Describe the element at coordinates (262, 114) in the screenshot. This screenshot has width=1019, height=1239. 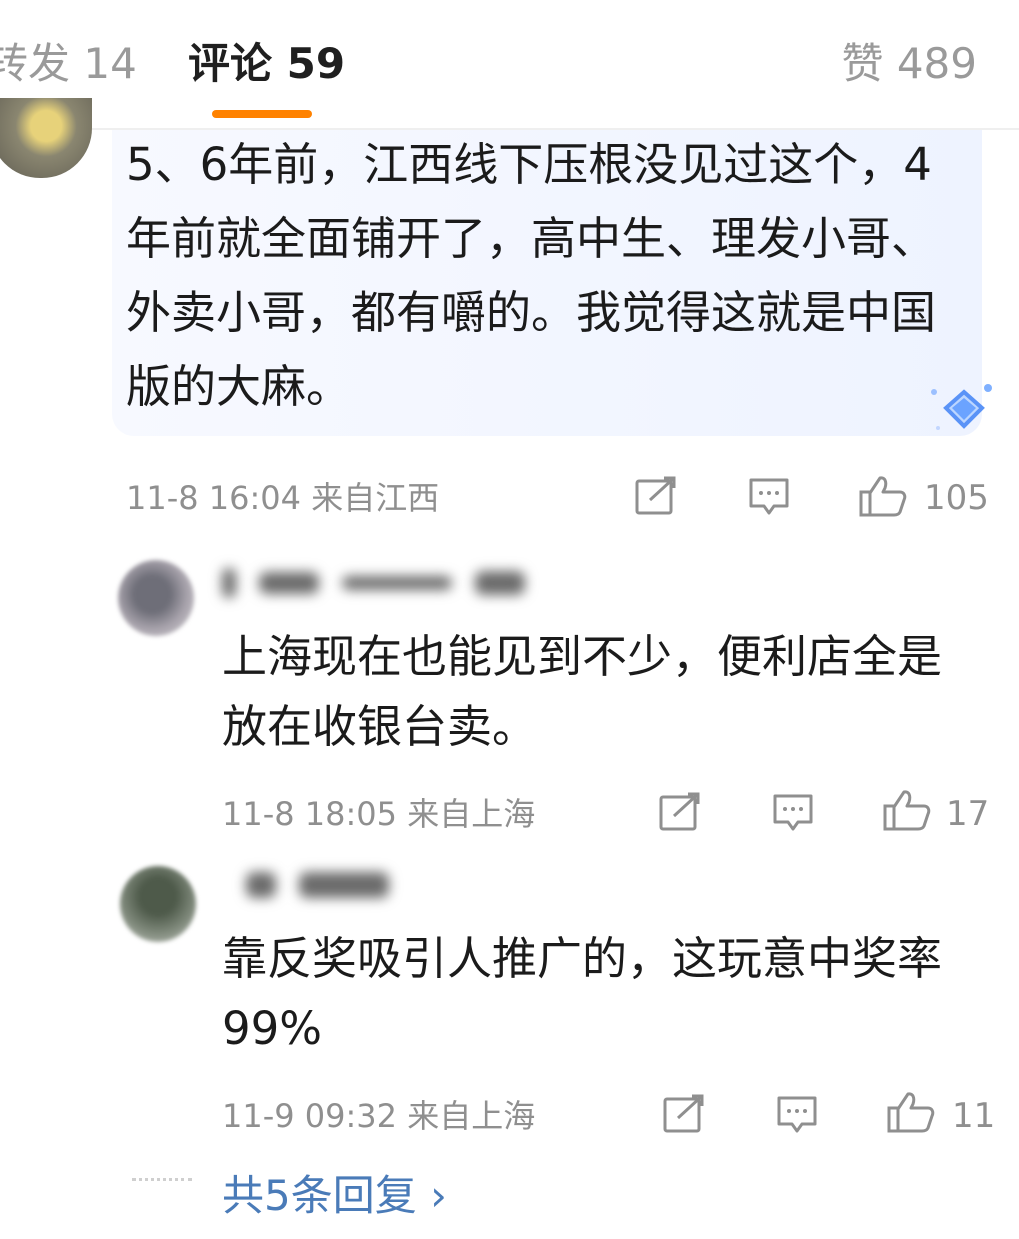
I see `active-tab-indicator` at that location.